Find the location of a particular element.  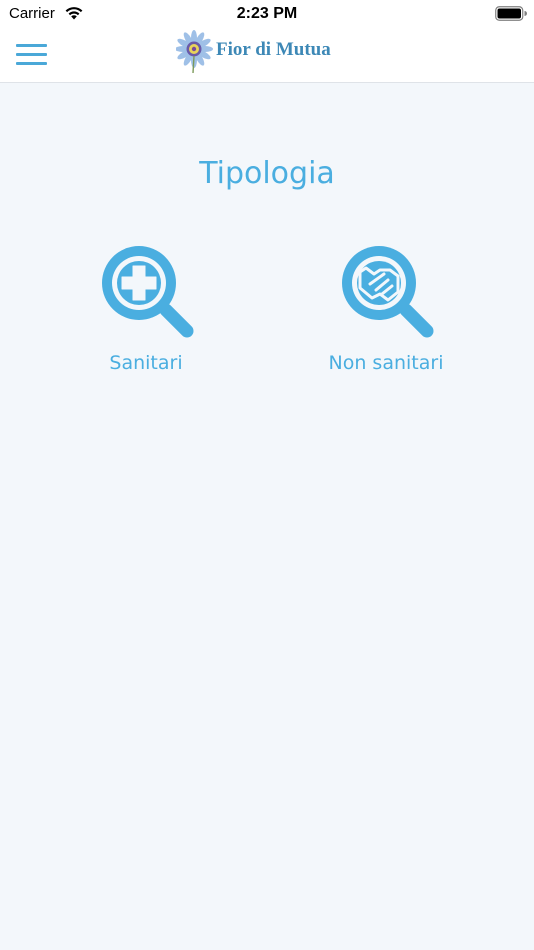

medical-search-icon is located at coordinates (148, 292).